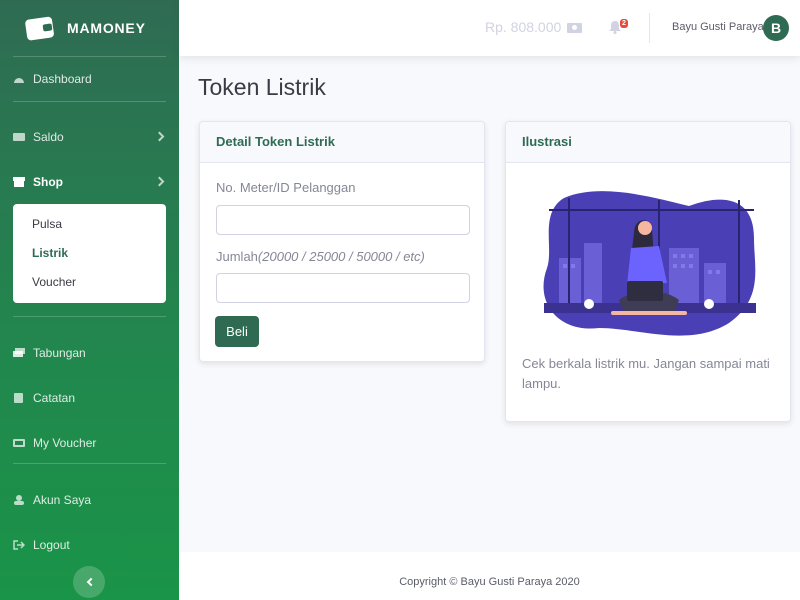 The width and height of the screenshot is (800, 600). What do you see at coordinates (489, 582) in the screenshot?
I see `copyright-text: Copyright © Bayu Gusti Paraya 2020` at bounding box center [489, 582].